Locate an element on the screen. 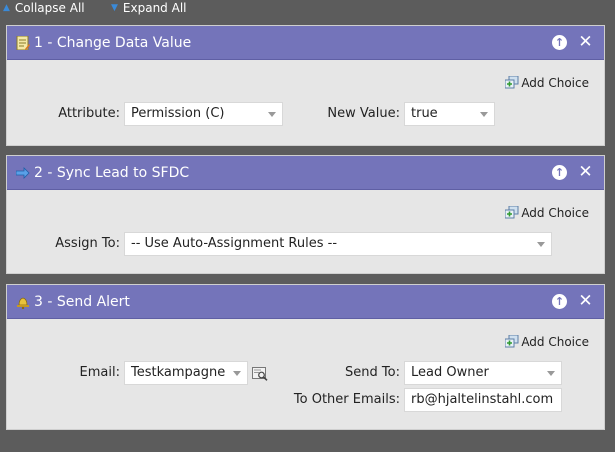  step-header: 2 - Sync Lead to SFDC ↑ ✕ is located at coordinates (305, 173).